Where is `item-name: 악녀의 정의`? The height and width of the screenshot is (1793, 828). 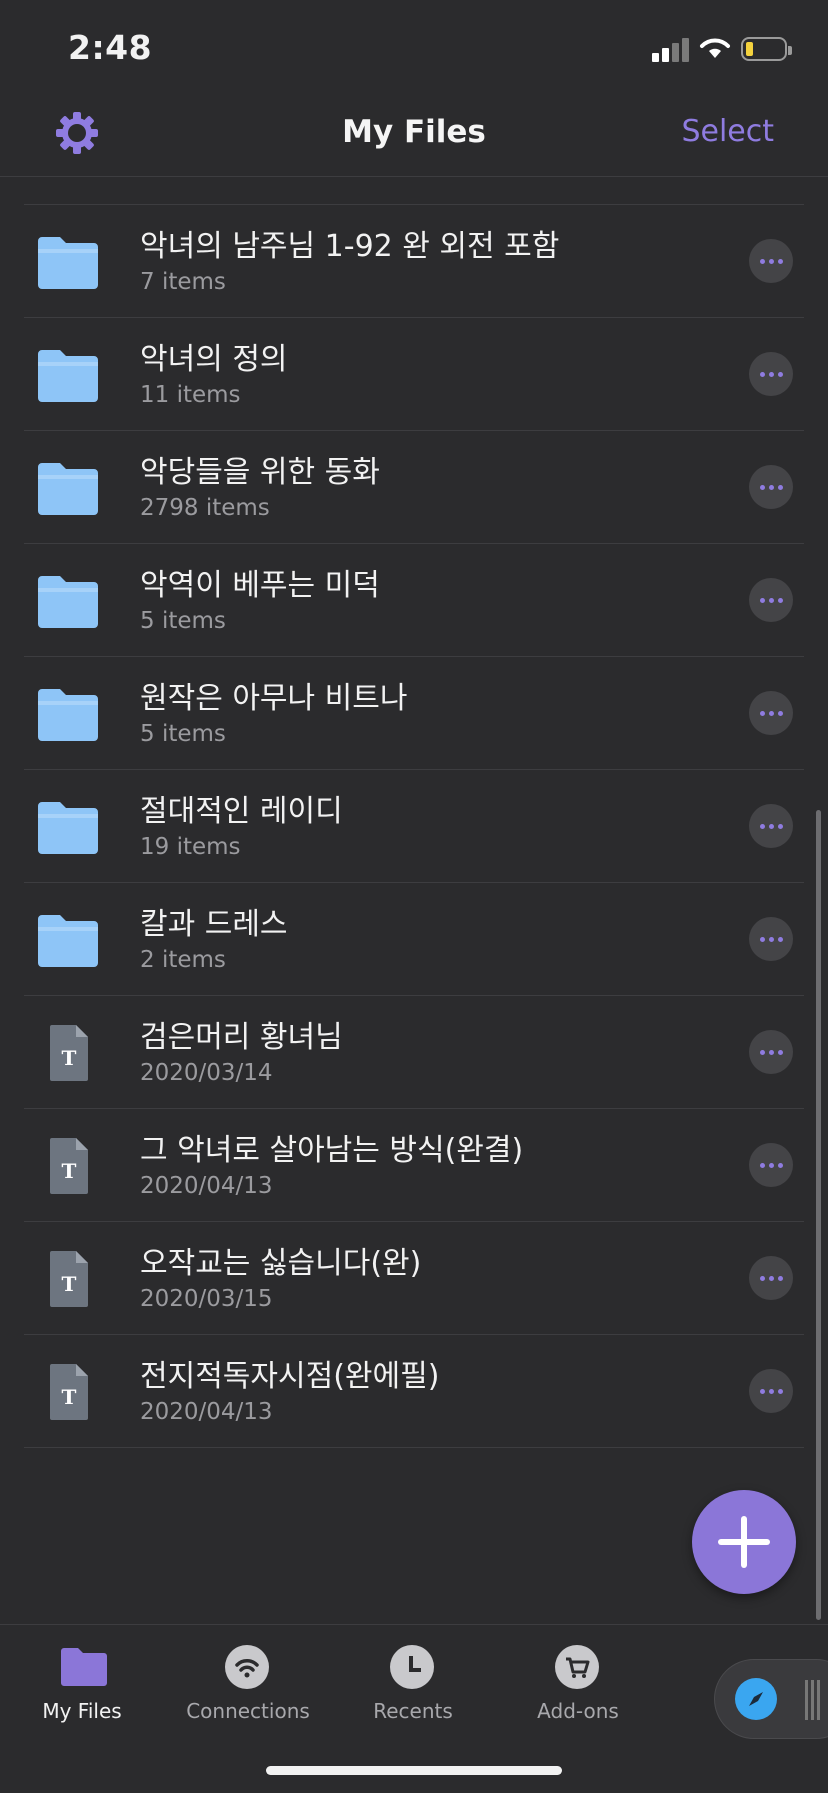 item-name: 악녀의 정의 is located at coordinates (214, 359).